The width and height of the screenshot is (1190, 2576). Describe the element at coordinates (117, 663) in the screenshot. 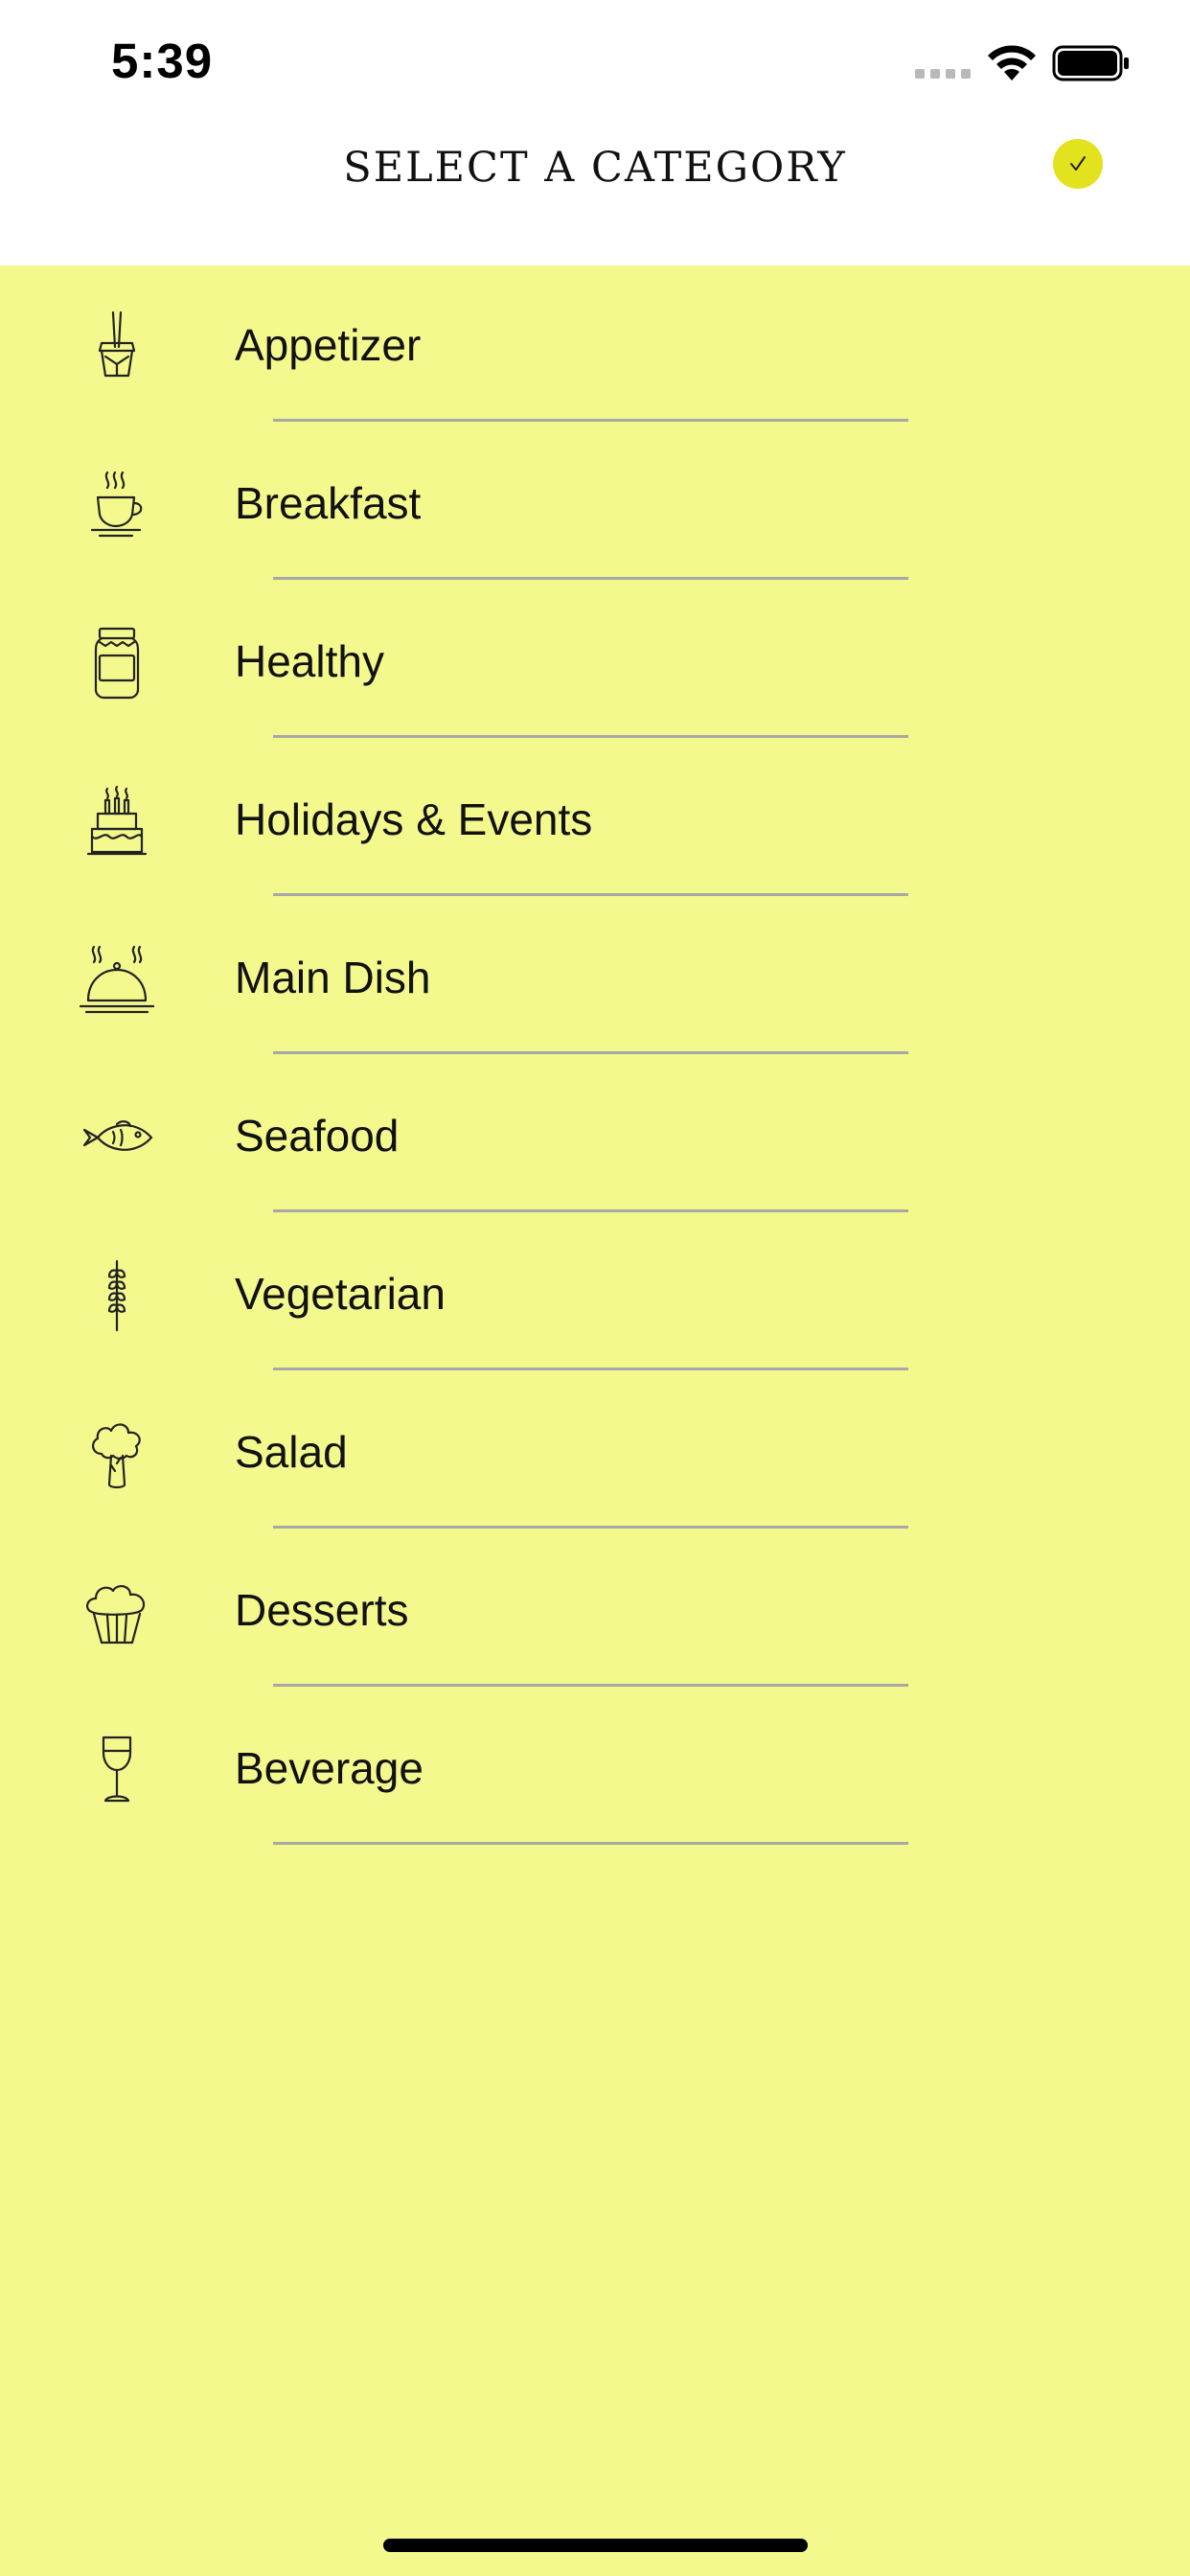

I see `jar-icon` at that location.